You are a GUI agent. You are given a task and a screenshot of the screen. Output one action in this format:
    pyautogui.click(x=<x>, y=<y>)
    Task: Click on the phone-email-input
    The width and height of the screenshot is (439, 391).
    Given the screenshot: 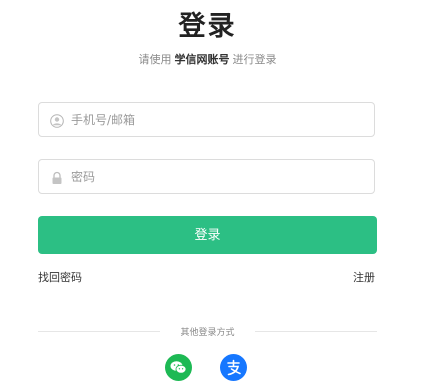 What is the action you would take?
    pyautogui.click(x=218, y=119)
    